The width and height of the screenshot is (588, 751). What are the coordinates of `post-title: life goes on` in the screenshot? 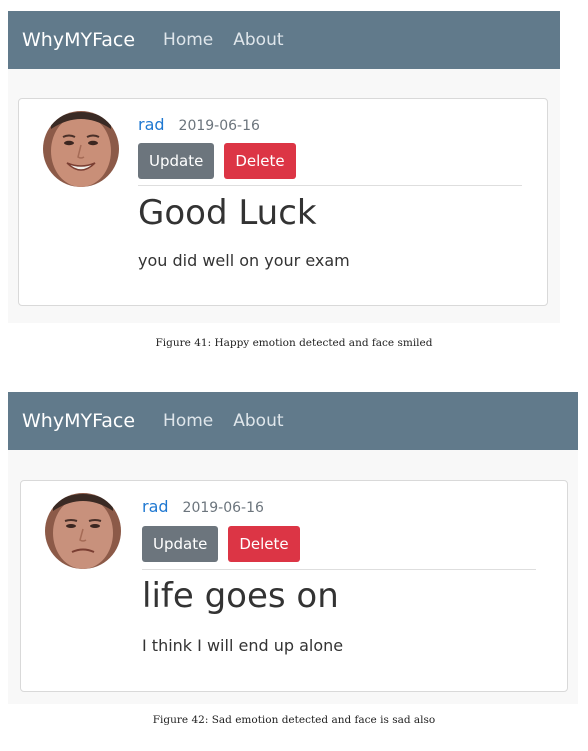 It's located at (240, 596).